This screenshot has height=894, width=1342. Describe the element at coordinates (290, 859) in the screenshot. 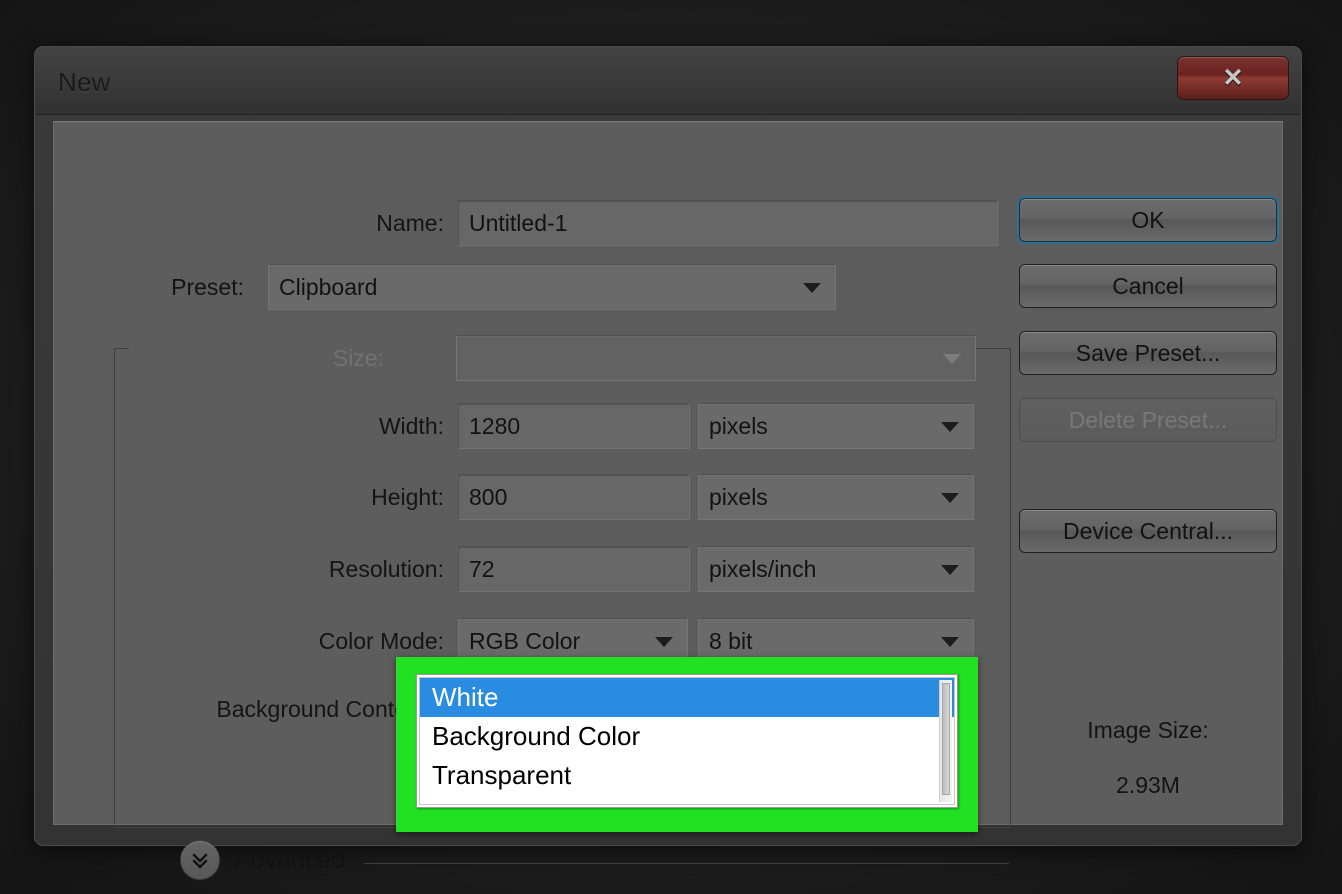

I see `advanced-label: Advanced` at that location.